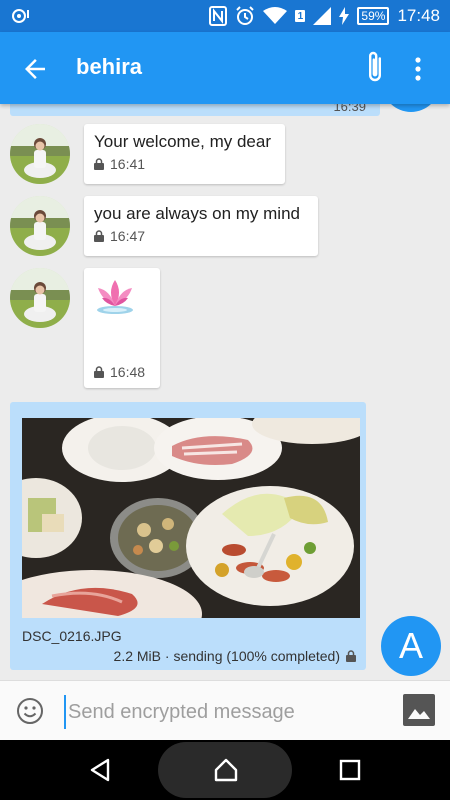 This screenshot has width=450, height=800. I want to click on navigation-bar, so click(225, 770).